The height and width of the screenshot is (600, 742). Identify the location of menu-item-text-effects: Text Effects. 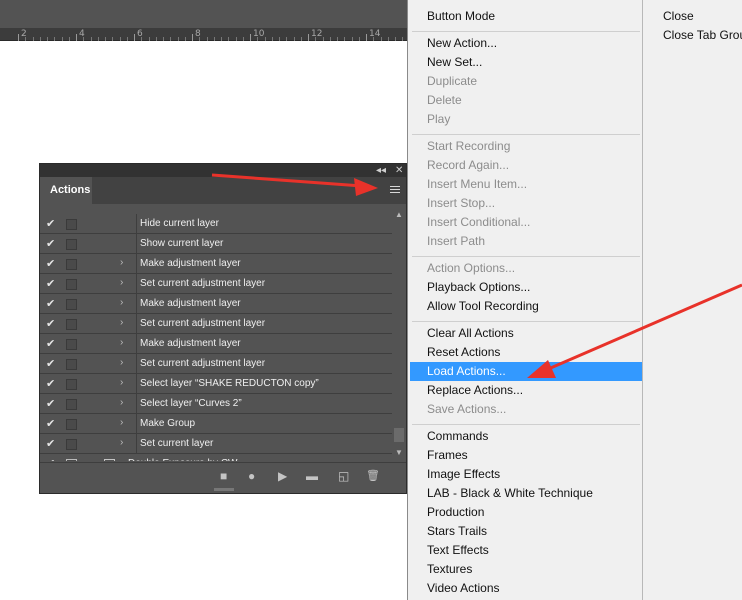
(526, 550).